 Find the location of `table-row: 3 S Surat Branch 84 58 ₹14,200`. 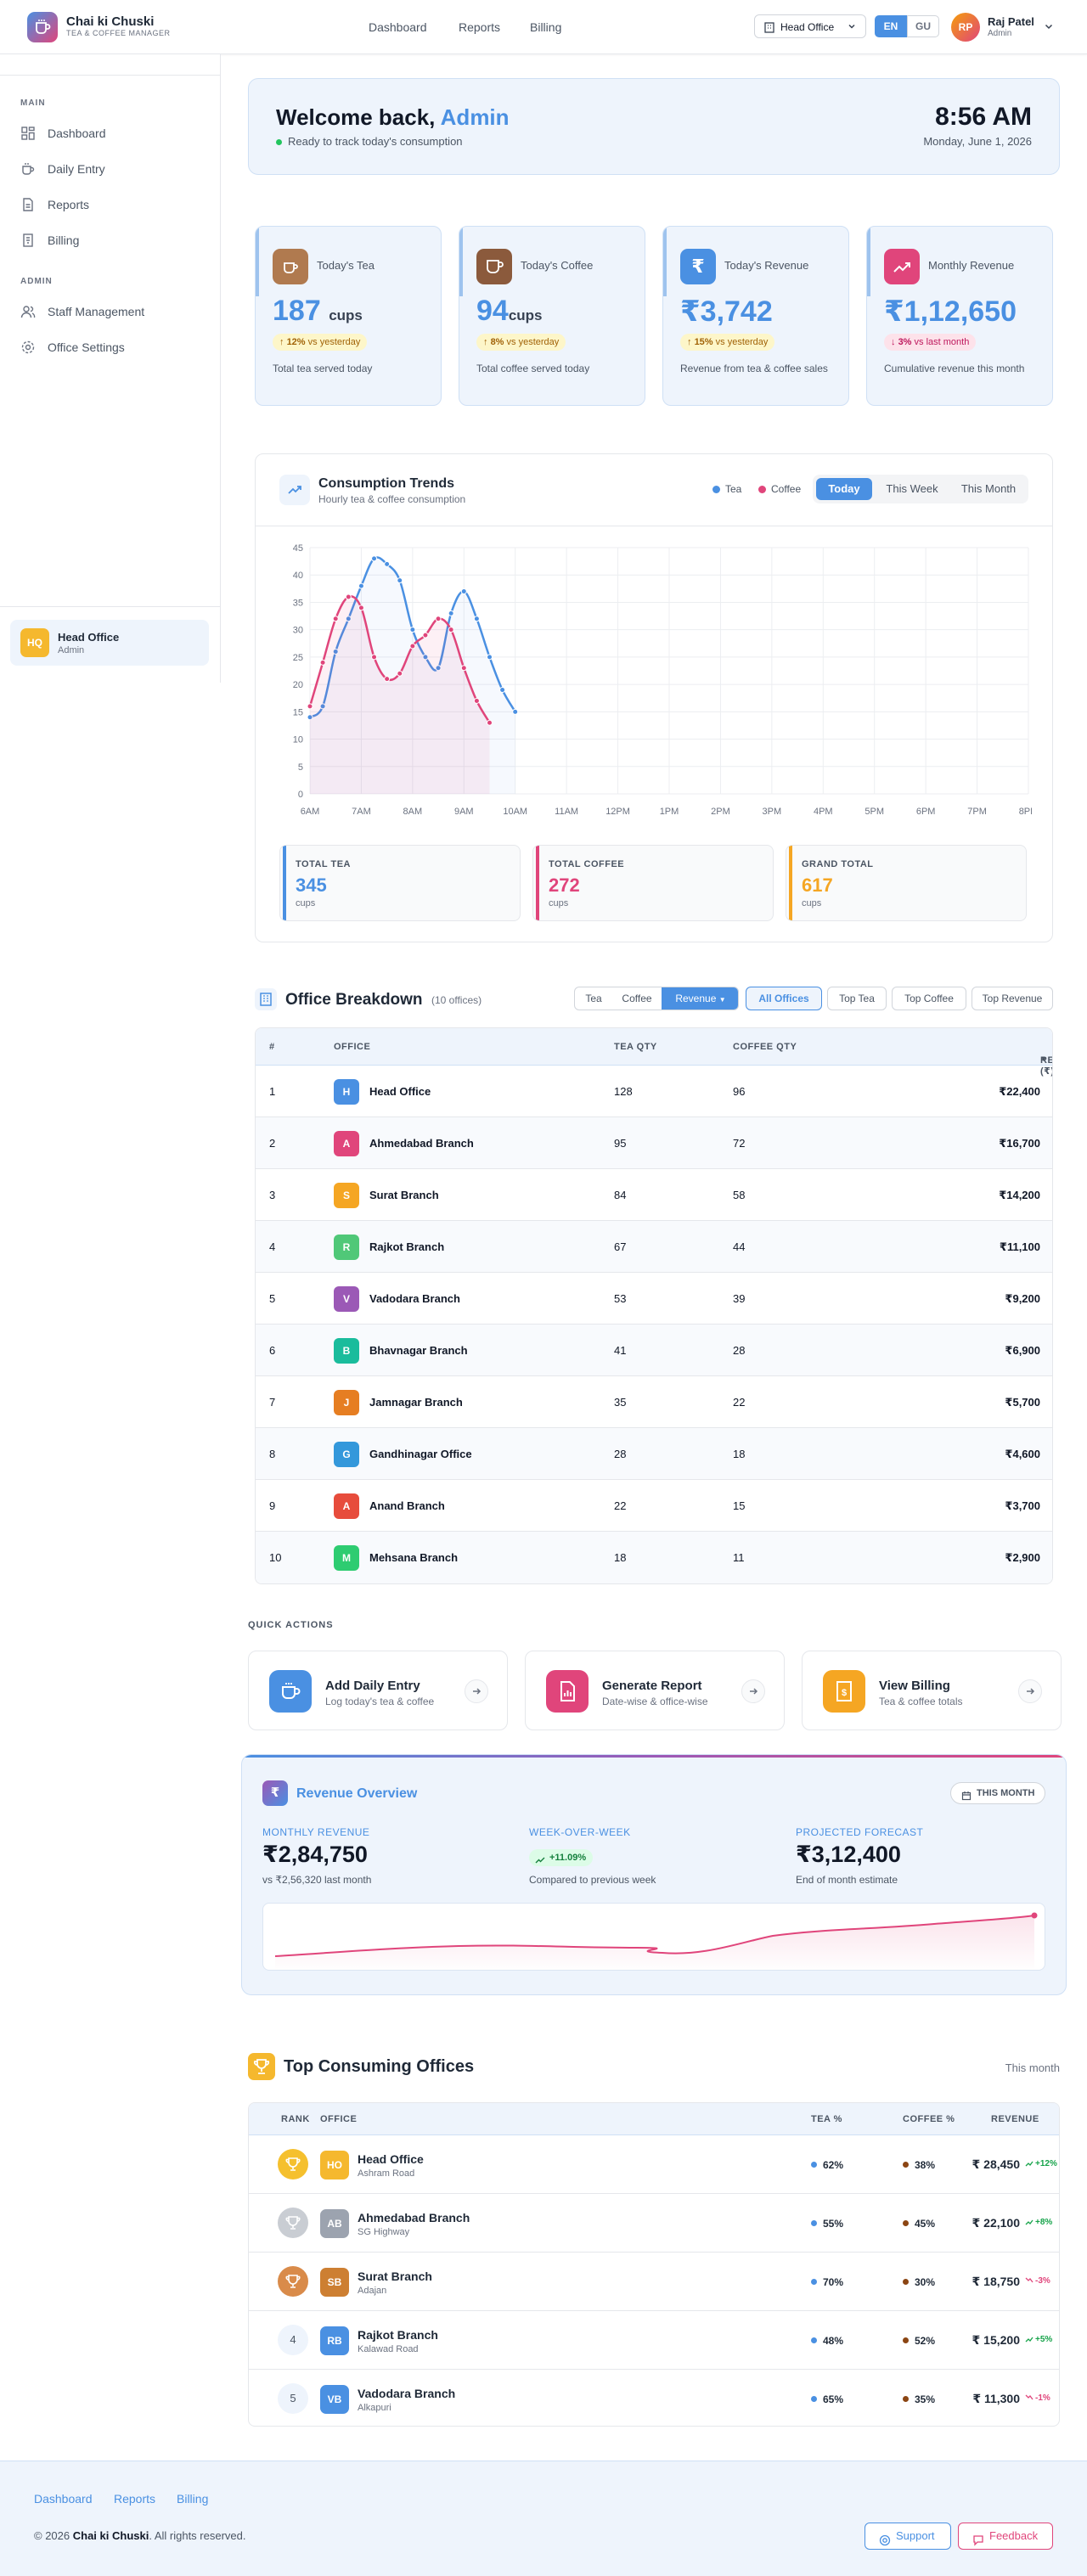

table-row: 3 S Surat Branch 84 58 ₹14,200 is located at coordinates (654, 1195).